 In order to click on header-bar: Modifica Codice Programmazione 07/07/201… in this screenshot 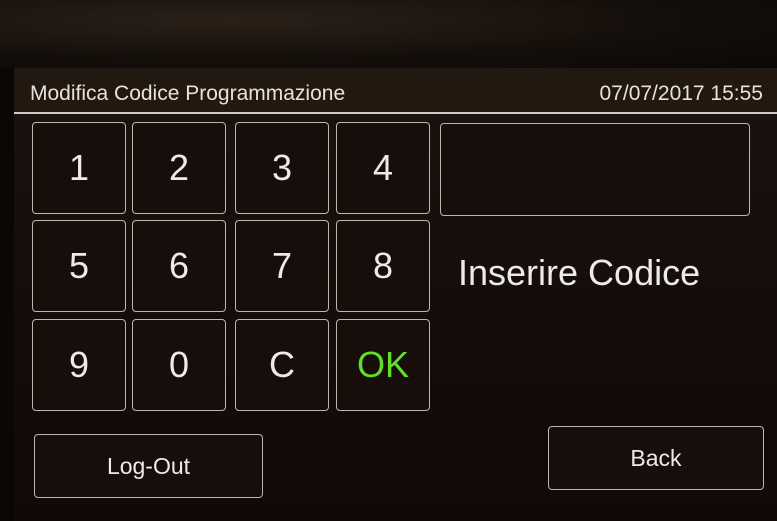, I will do `click(395, 91)`.